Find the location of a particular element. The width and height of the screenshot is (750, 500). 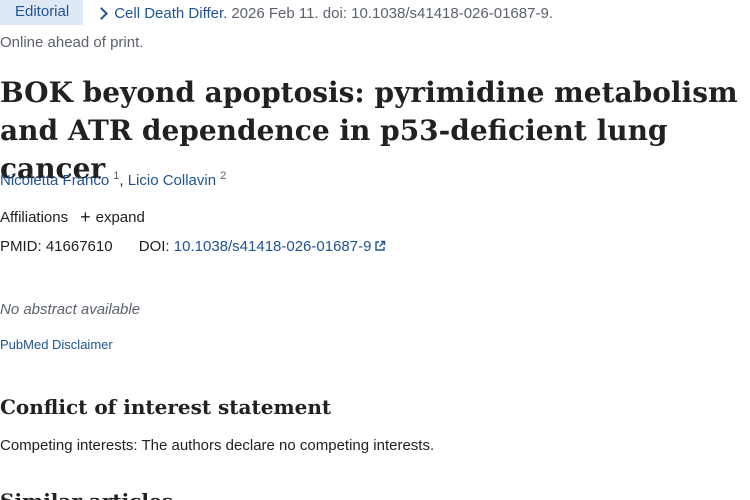

doi-link: 10.1038/s41418-026-01687-9 is located at coordinates (280, 246).